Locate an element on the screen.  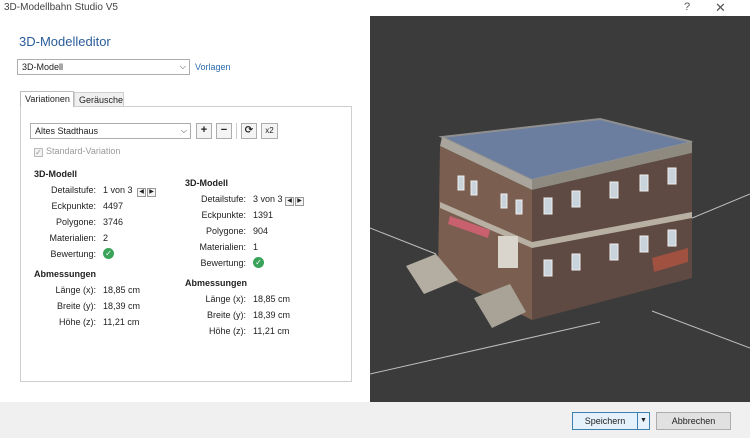
editor-title: 3D-Modelleditor is located at coordinates (65, 41).